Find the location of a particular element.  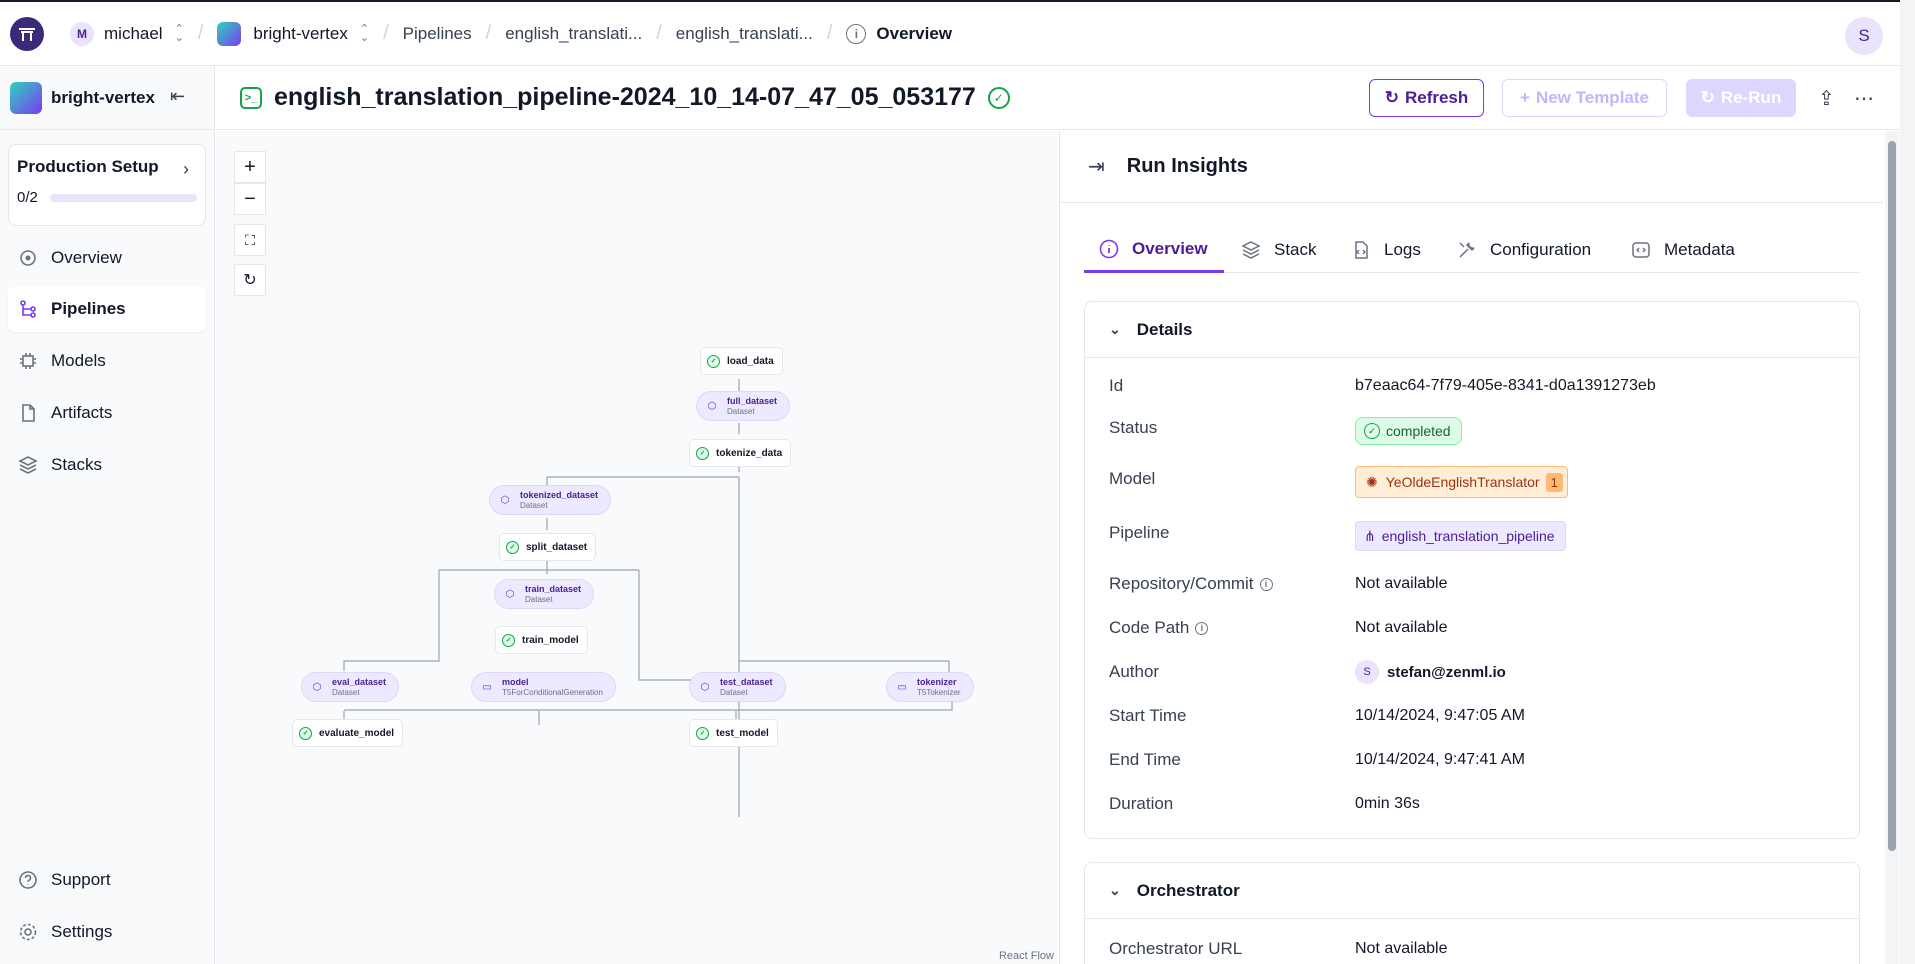

rerun-button: ↻ Re-Run is located at coordinates (1741, 98).